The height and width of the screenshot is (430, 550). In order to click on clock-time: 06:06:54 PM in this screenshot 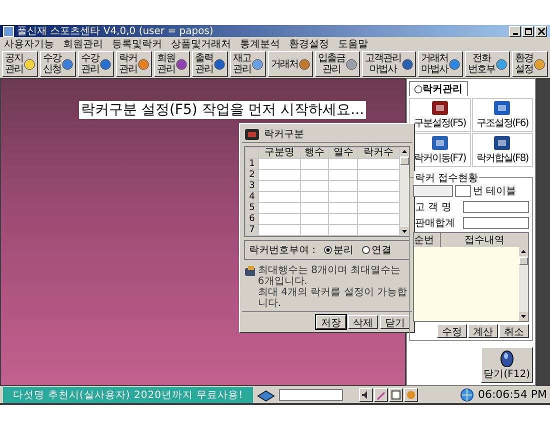, I will do `click(512, 394)`.